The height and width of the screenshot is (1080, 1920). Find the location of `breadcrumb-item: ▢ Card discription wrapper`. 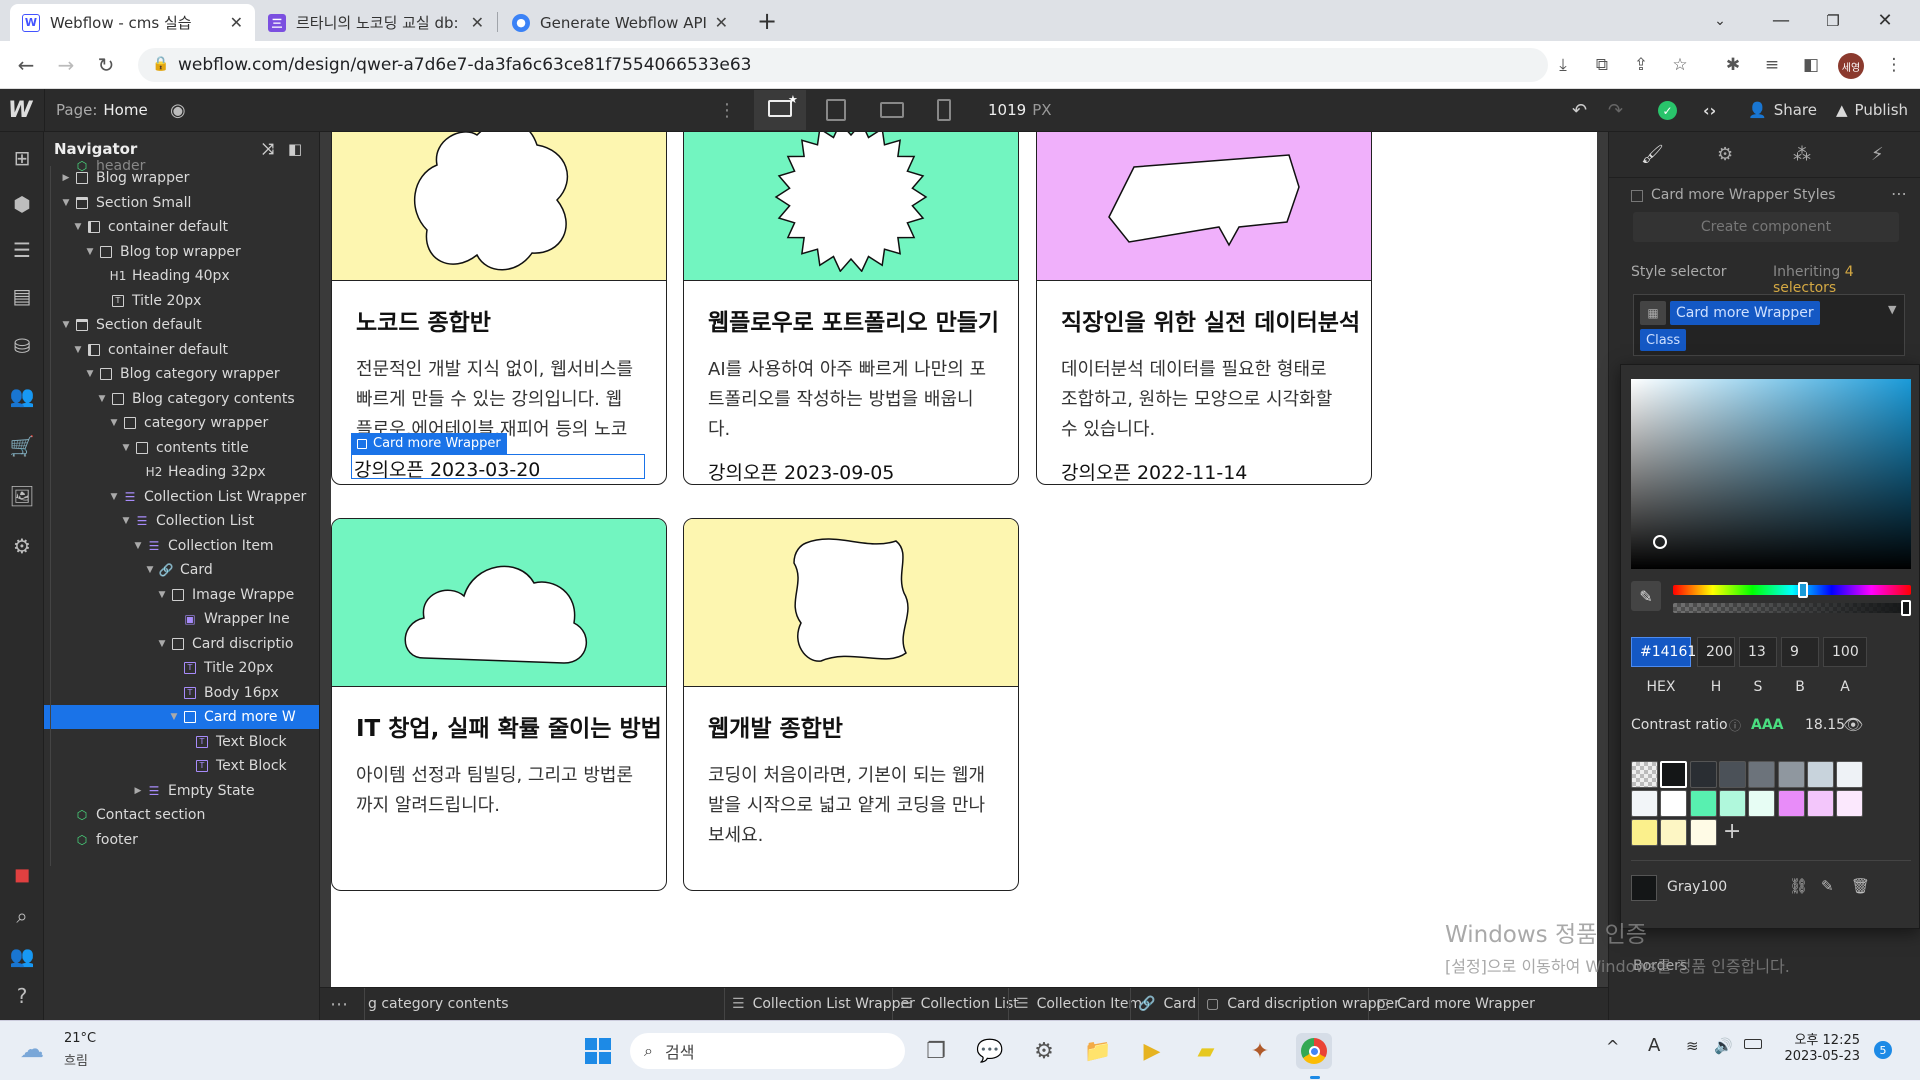

breadcrumb-item: ▢ Card discription wrapper is located at coordinates (1303, 1004).